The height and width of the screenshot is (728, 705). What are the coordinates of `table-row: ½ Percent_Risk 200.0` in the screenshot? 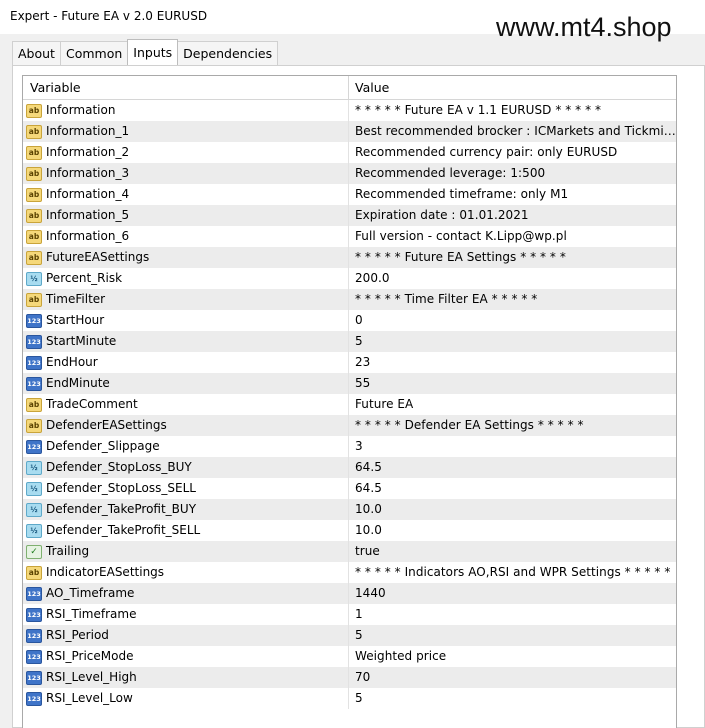 It's located at (349, 278).